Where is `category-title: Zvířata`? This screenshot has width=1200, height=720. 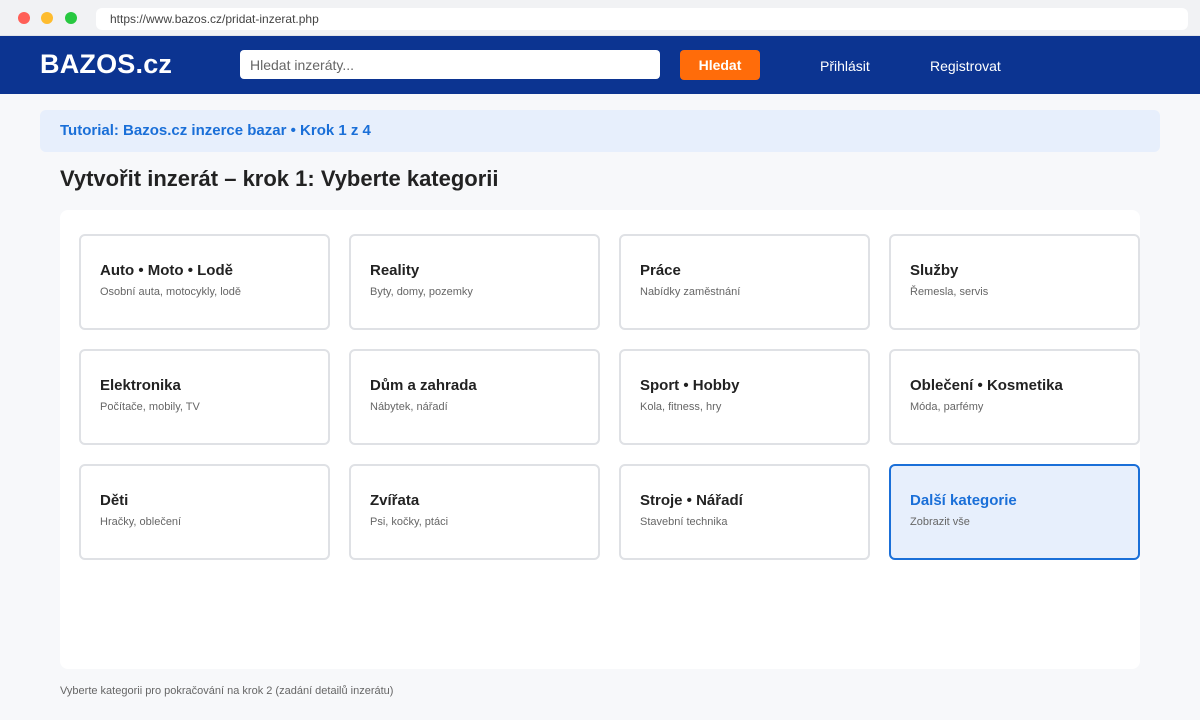 category-title: Zvířata is located at coordinates (395, 500).